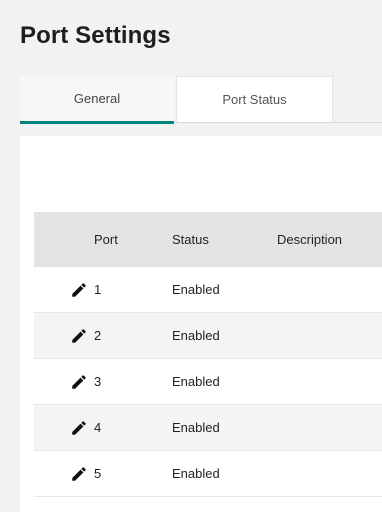 The height and width of the screenshot is (512, 382). What do you see at coordinates (190, 239) in the screenshot?
I see `header-status: Status` at bounding box center [190, 239].